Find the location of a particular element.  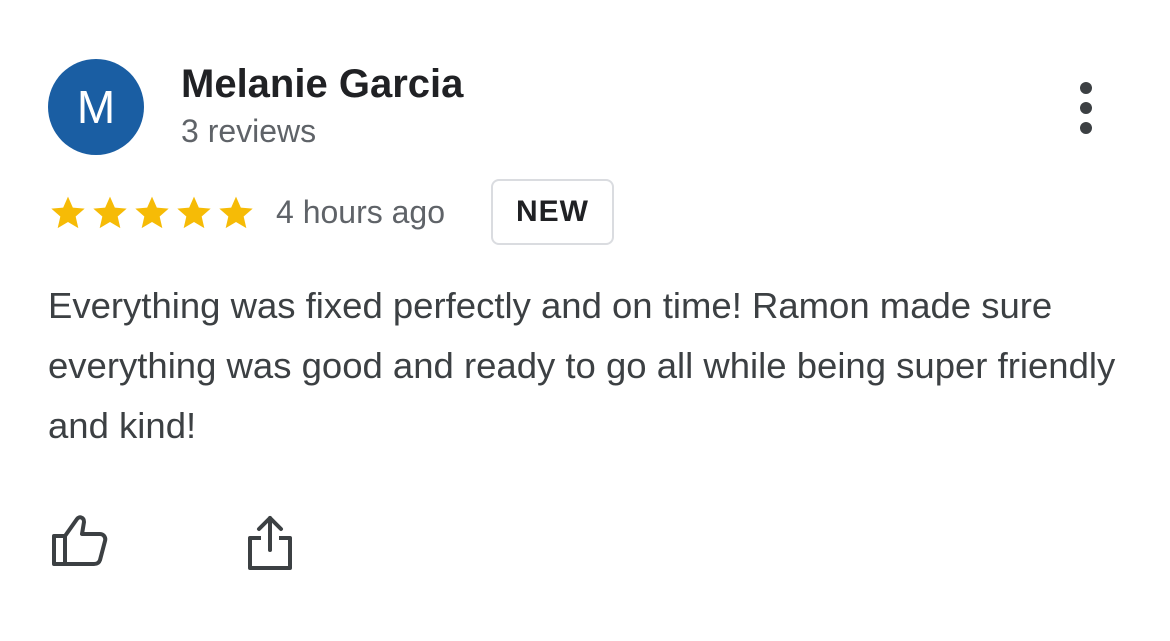

reviewer-name: Melanie Garcia is located at coordinates (322, 84).